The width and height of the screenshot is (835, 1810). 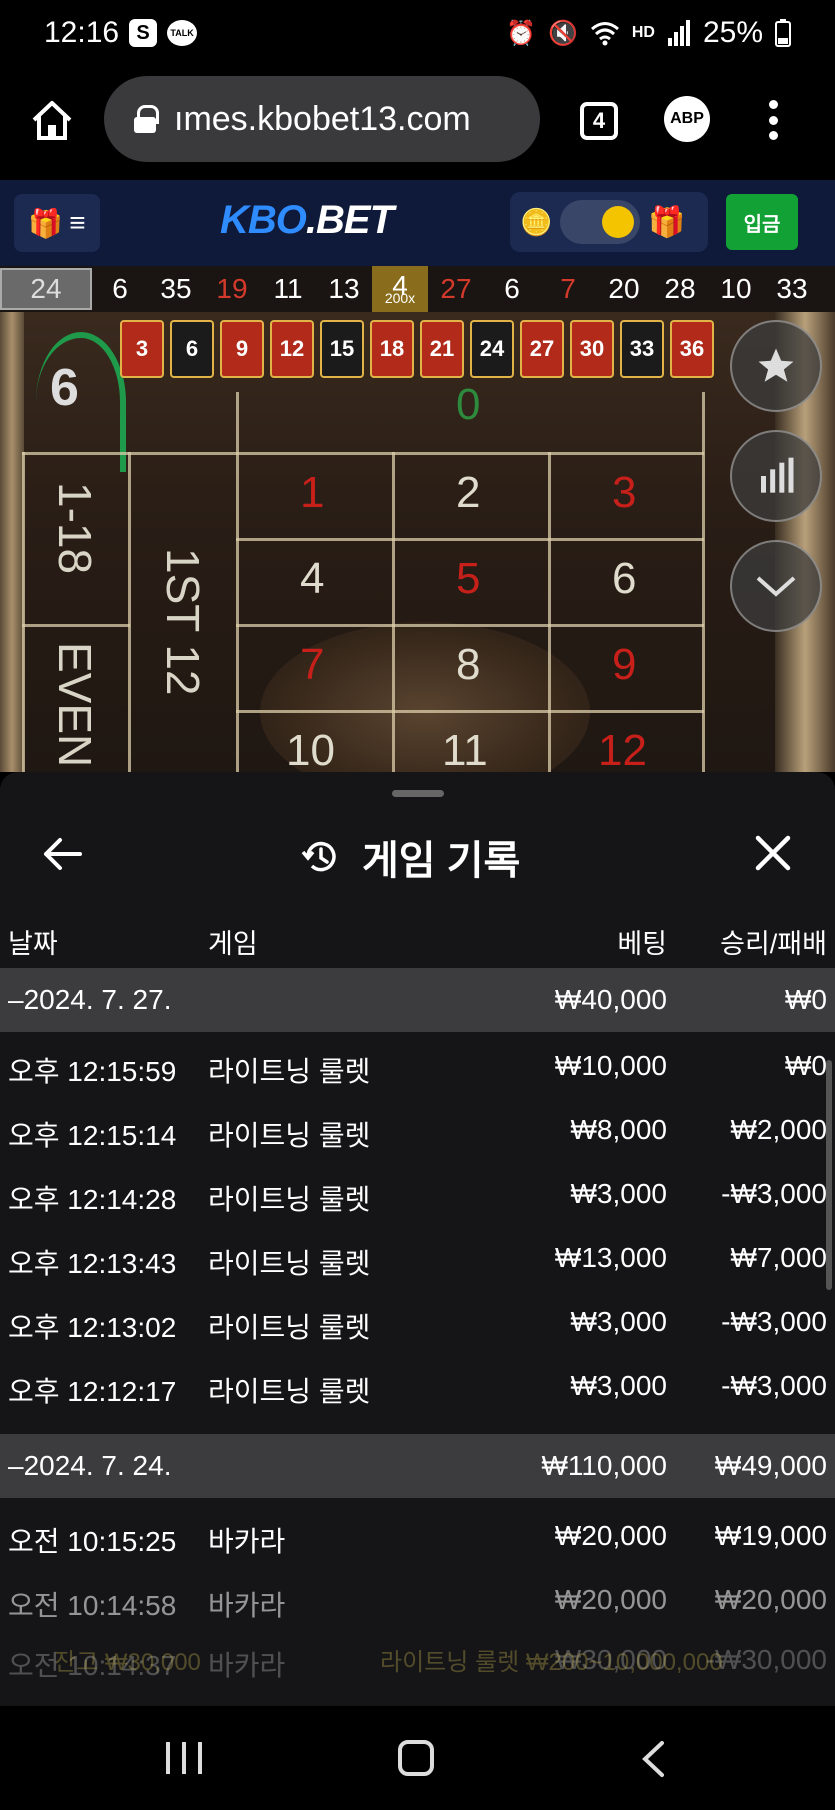 I want to click on history-number: 33, so click(x=792, y=288).